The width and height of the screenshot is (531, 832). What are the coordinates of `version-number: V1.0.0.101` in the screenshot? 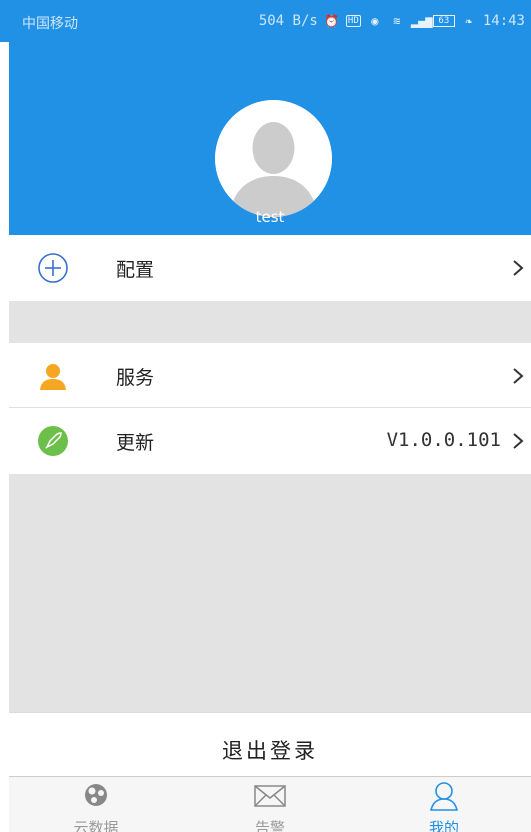 It's located at (443, 440).